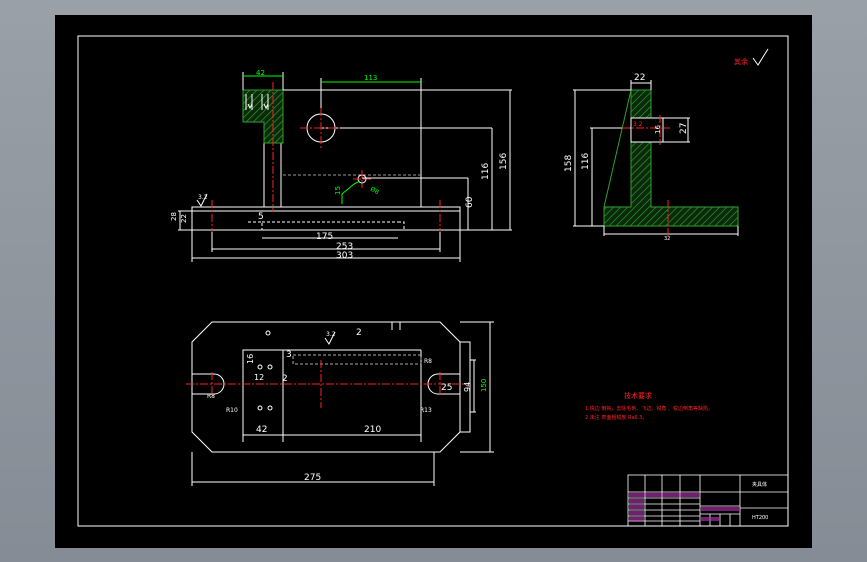  I want to click on roughness-mark: 其余, so click(751, 57).